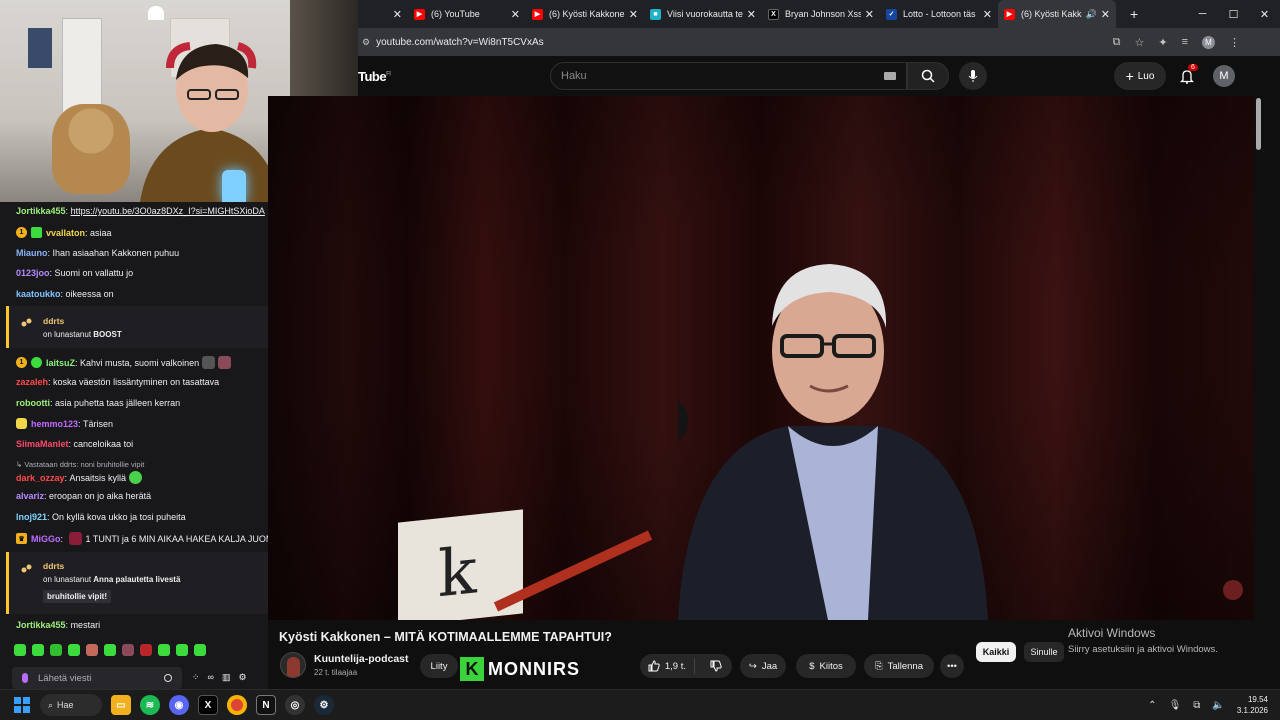  I want to click on tab-0: ✕, so click(383, 14).